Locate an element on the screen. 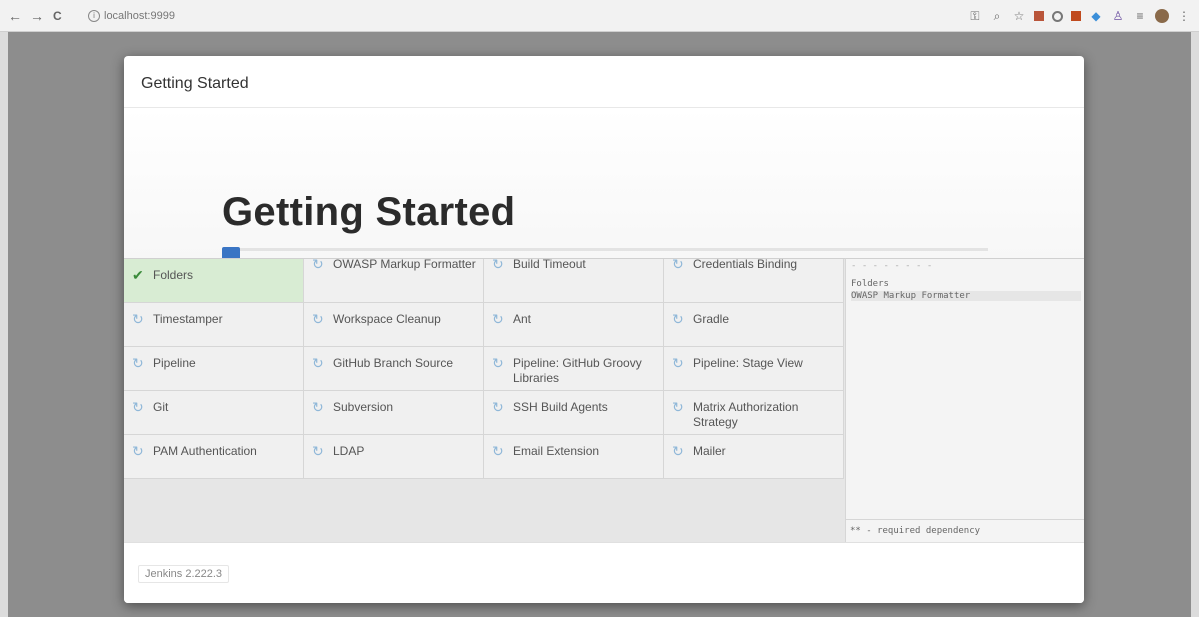 Image resolution: width=1199 pixels, height=617 pixels. plugin-name: PAM Authentication is located at coordinates (205, 451).